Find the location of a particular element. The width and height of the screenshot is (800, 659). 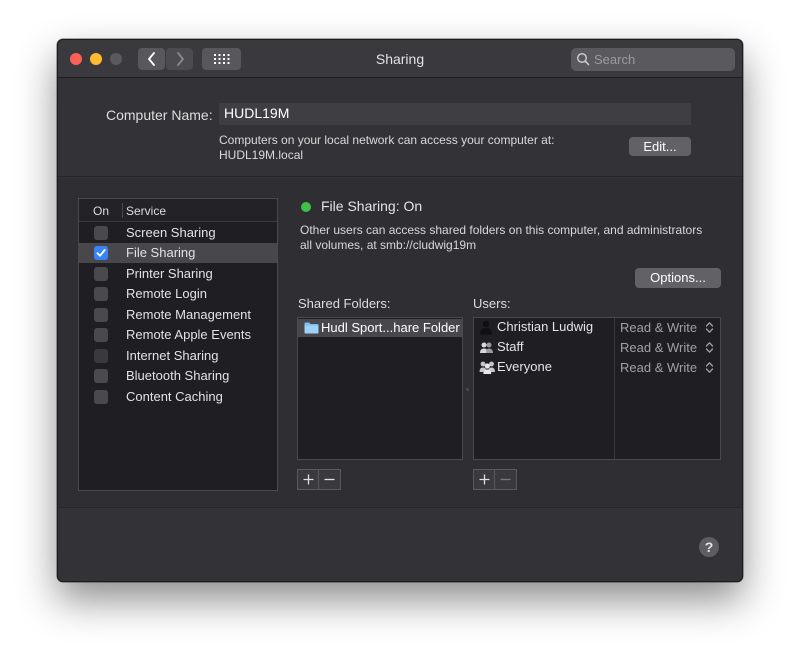

shared-folders-label: Shared Folders: is located at coordinates (344, 303).